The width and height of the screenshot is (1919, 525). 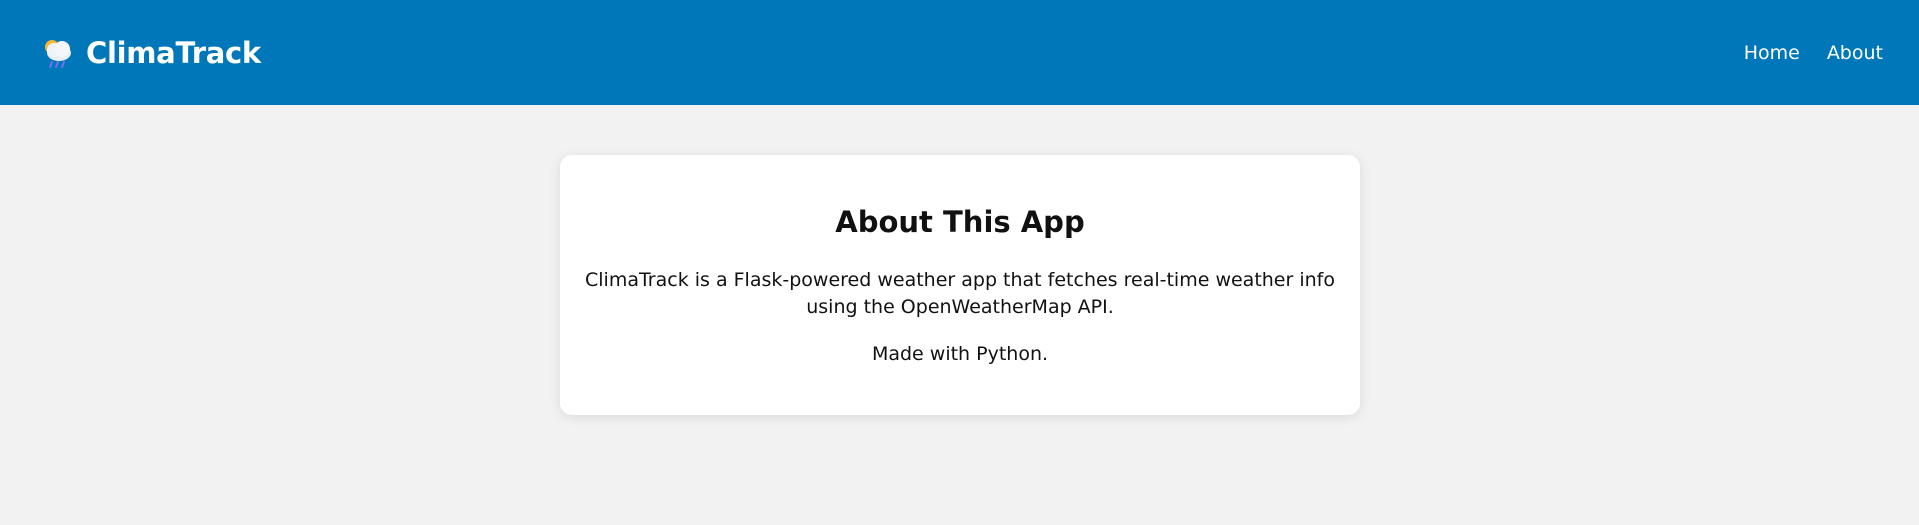 What do you see at coordinates (960, 353) in the screenshot?
I see `about-credit: Made with Python.` at bounding box center [960, 353].